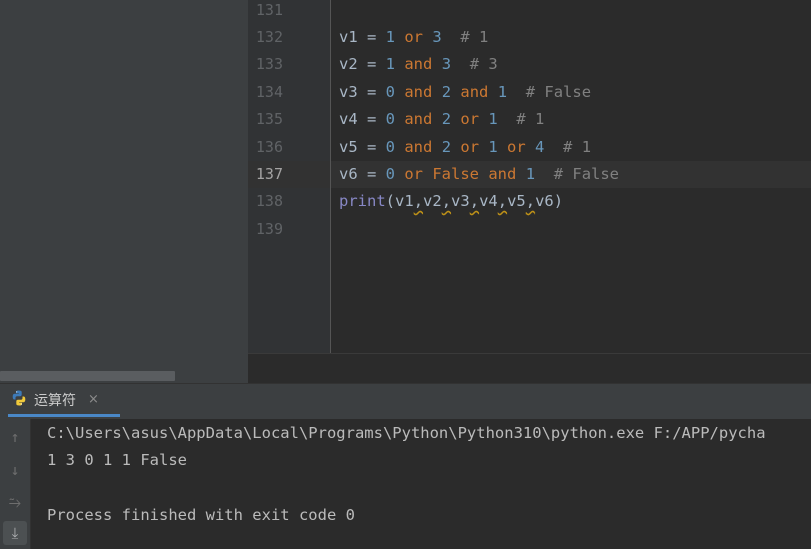 The image size is (811, 549). I want to click on gutter-separator, so click(330, 176).